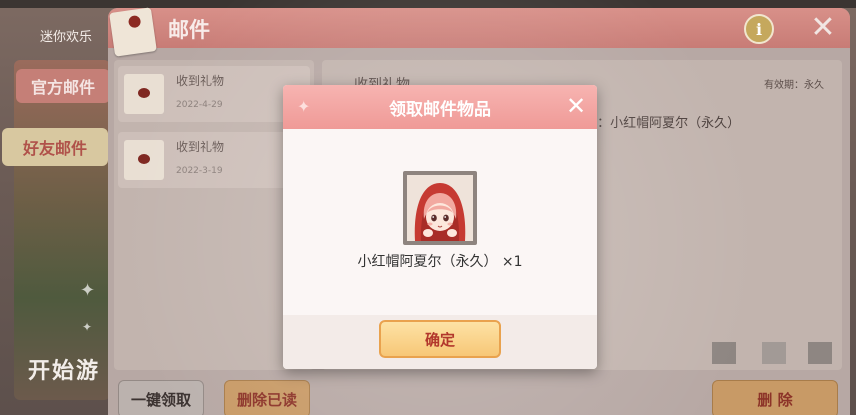 The height and width of the screenshot is (415, 856). Describe the element at coordinates (794, 85) in the screenshot. I see `detail-validity: 有效期：永久` at that location.